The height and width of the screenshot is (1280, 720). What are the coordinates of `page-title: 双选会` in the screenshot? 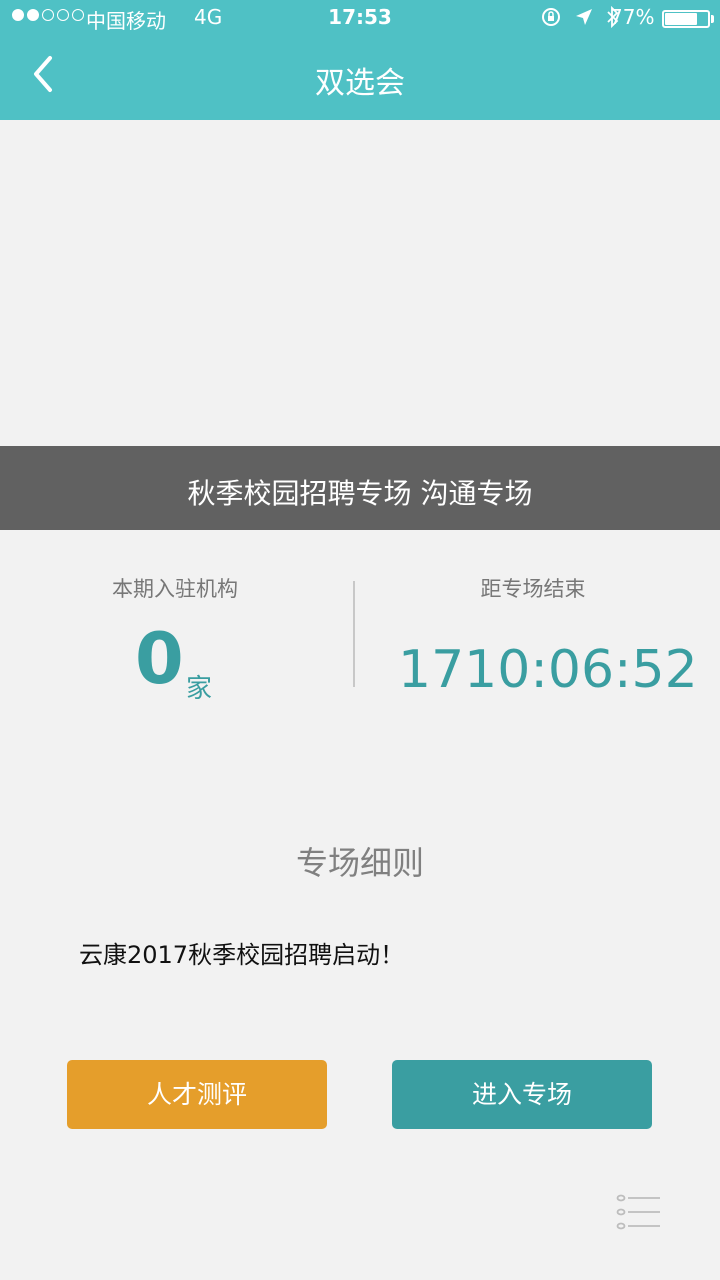 It's located at (360, 83).